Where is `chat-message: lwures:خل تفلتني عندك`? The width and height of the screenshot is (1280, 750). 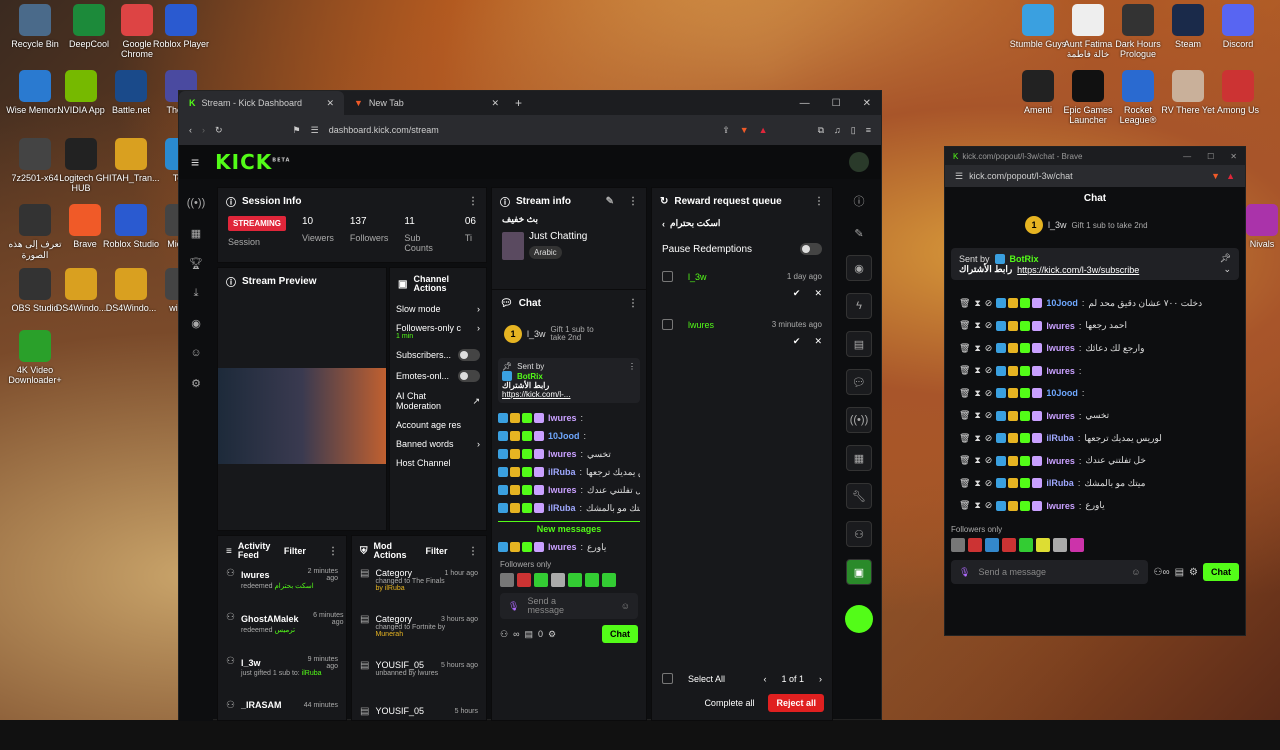
chat-message: lwures:خل تفلتني عندك is located at coordinates (569, 490).